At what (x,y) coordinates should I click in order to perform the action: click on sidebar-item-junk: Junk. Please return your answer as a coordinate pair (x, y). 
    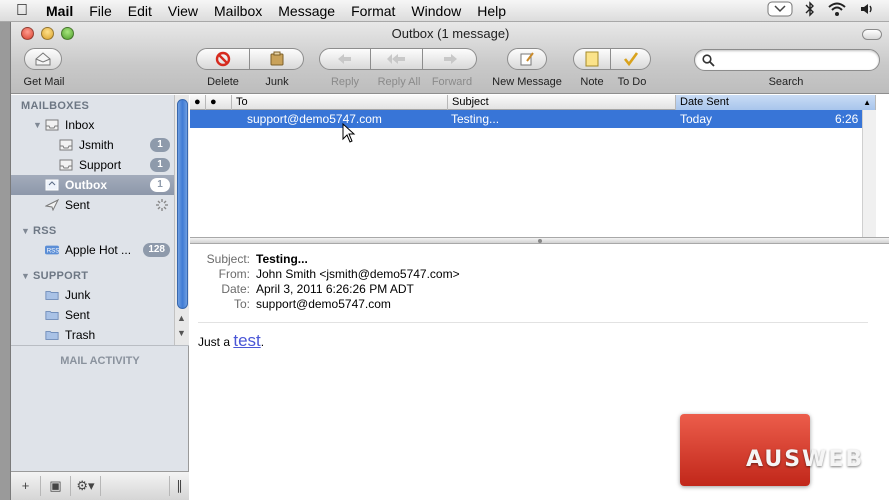
    Looking at the image, I should click on (92, 295).